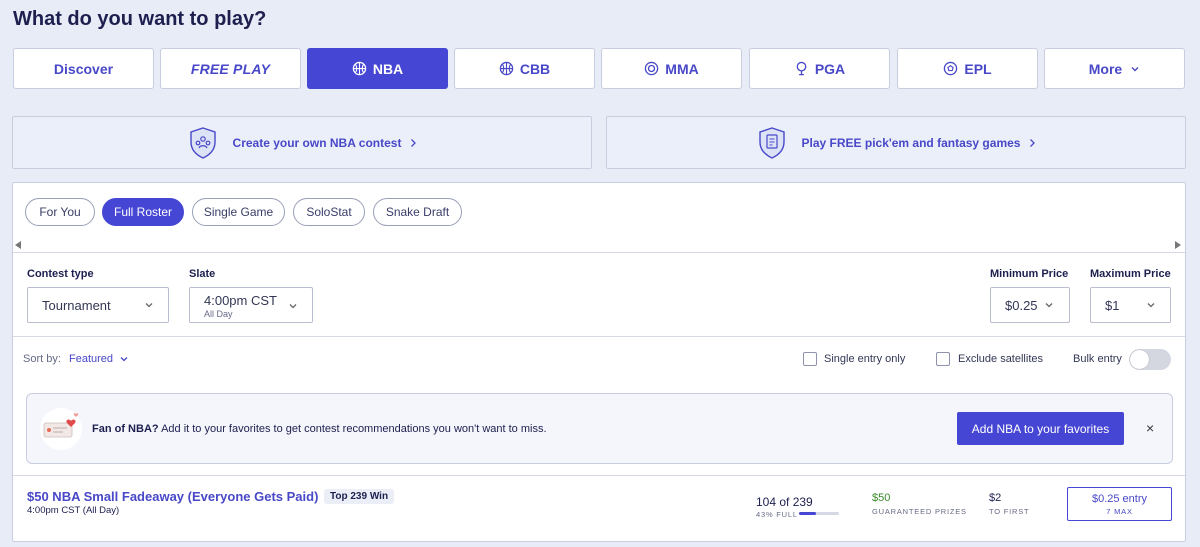 The height and width of the screenshot is (547, 1200). What do you see at coordinates (218, 314) in the screenshot?
I see `slate-sub: All Day` at bounding box center [218, 314].